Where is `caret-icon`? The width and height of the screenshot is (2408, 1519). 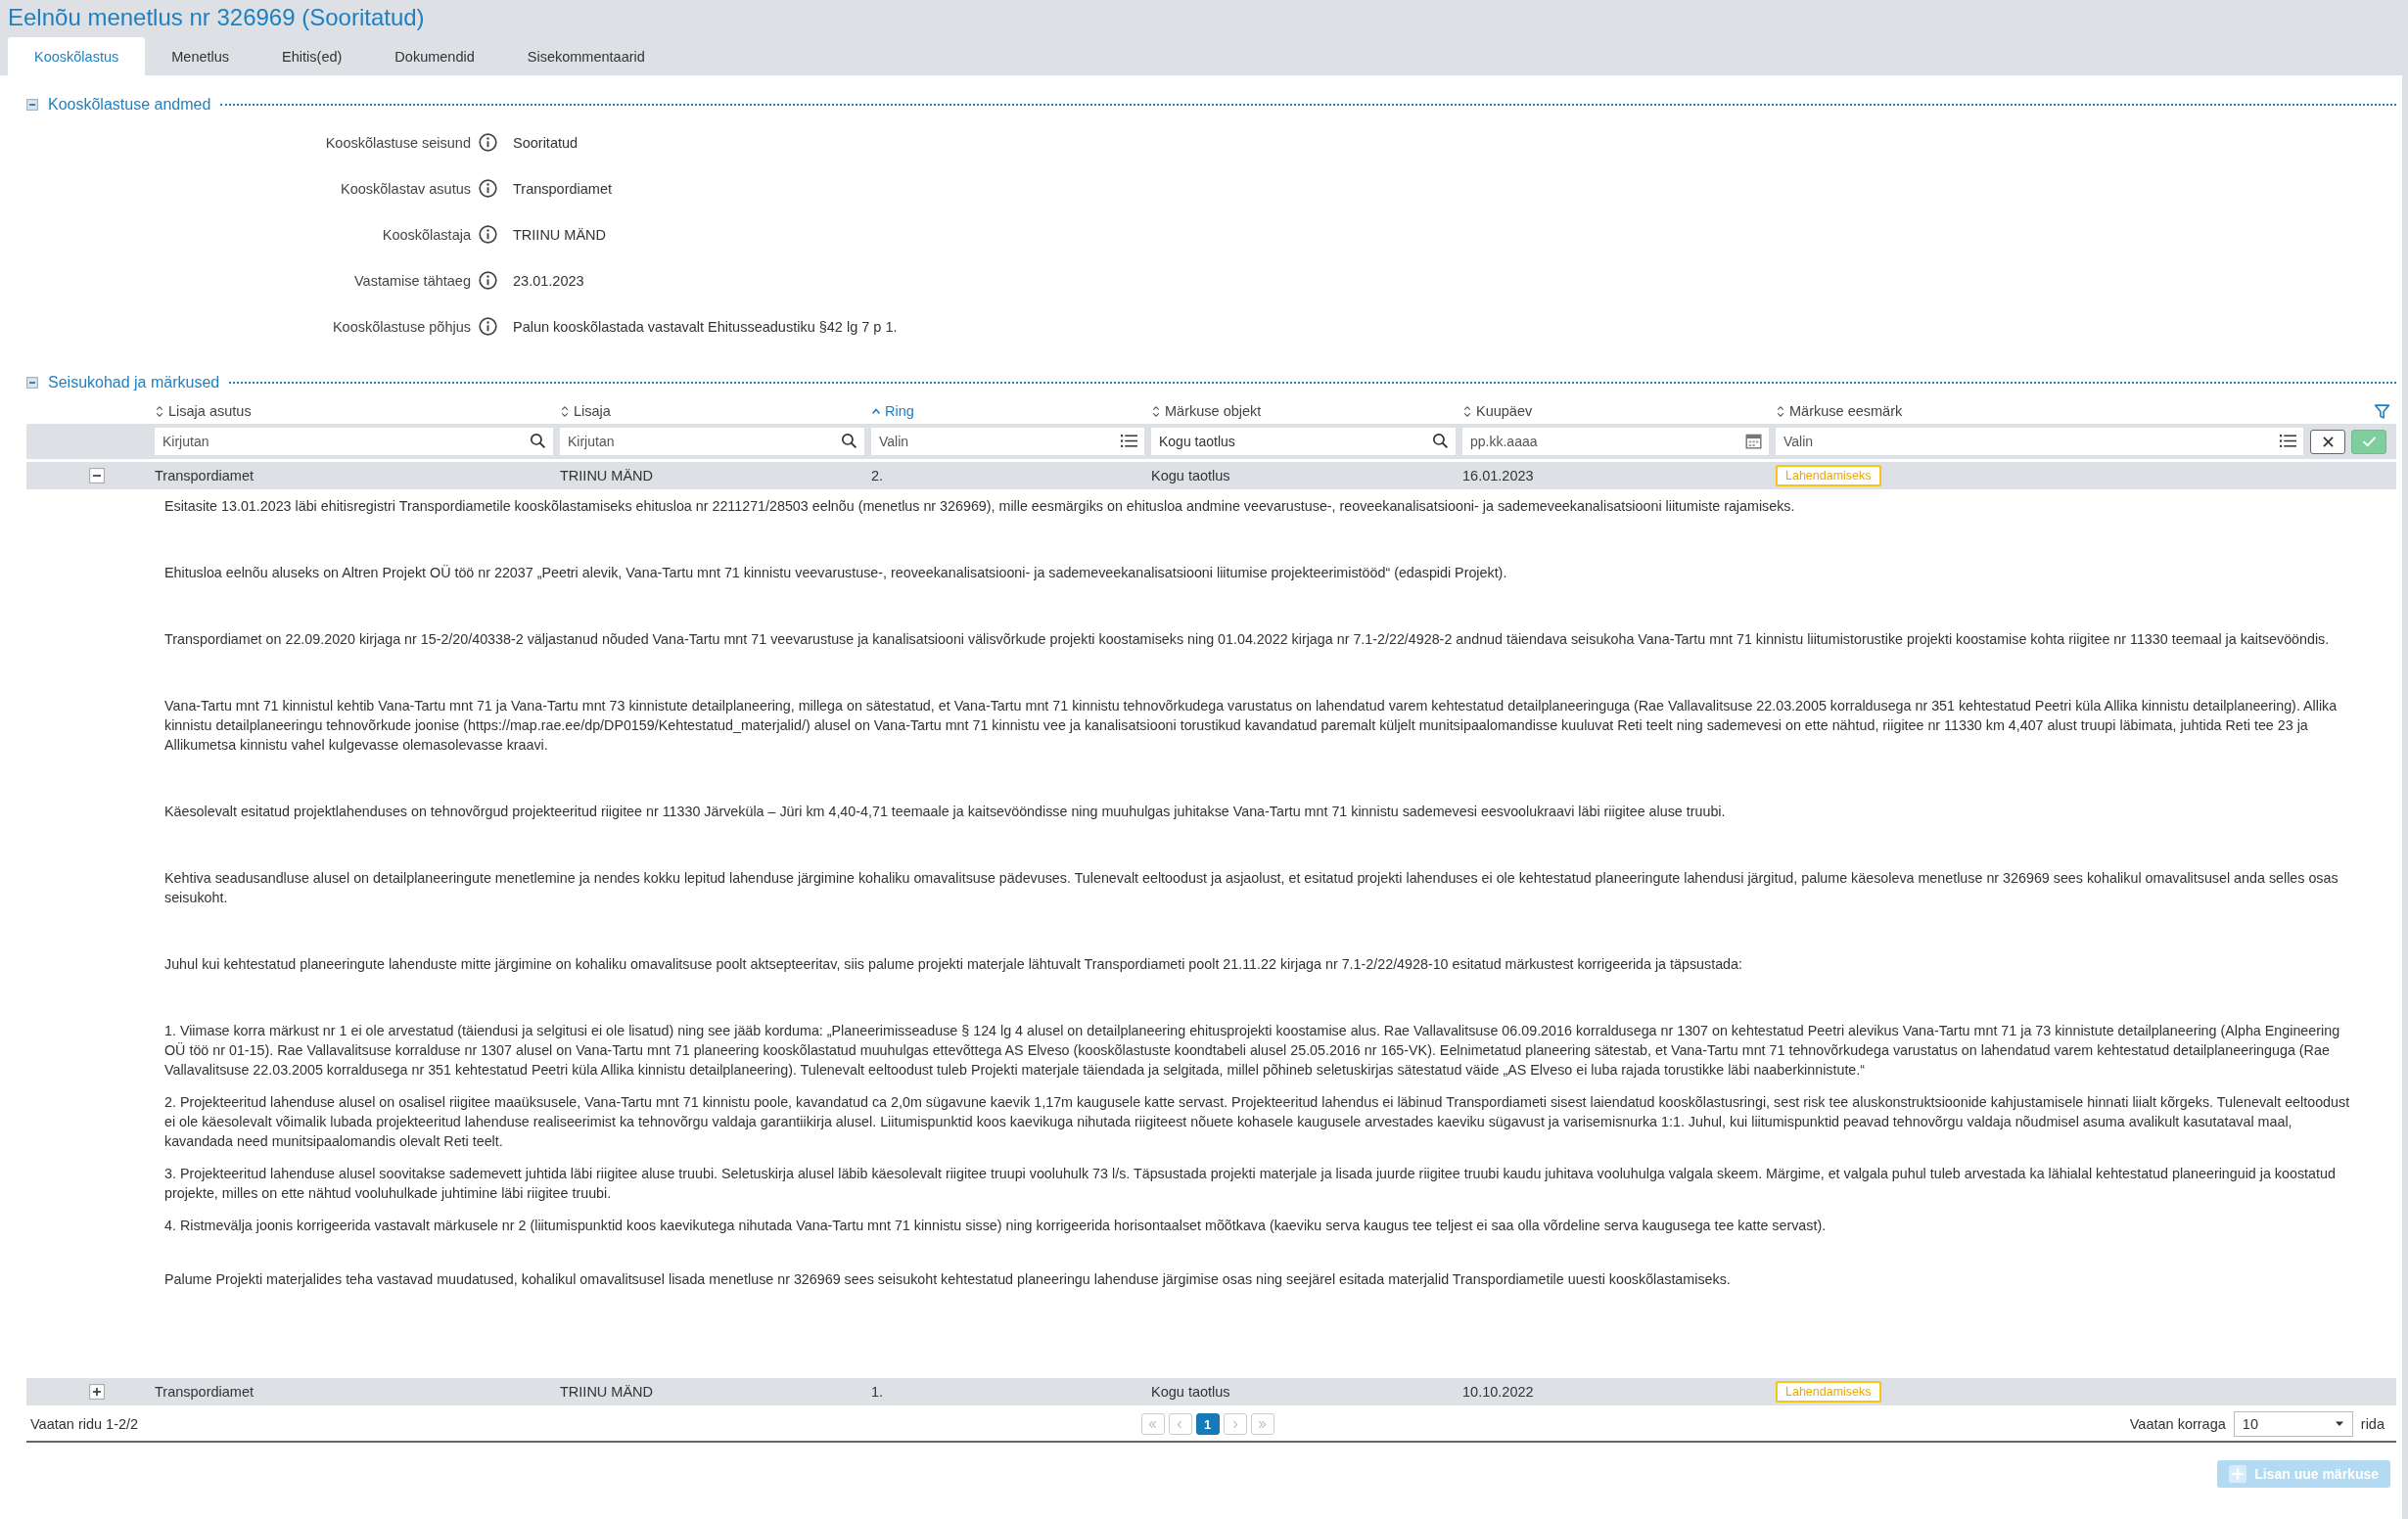
caret-icon is located at coordinates (2339, 1424).